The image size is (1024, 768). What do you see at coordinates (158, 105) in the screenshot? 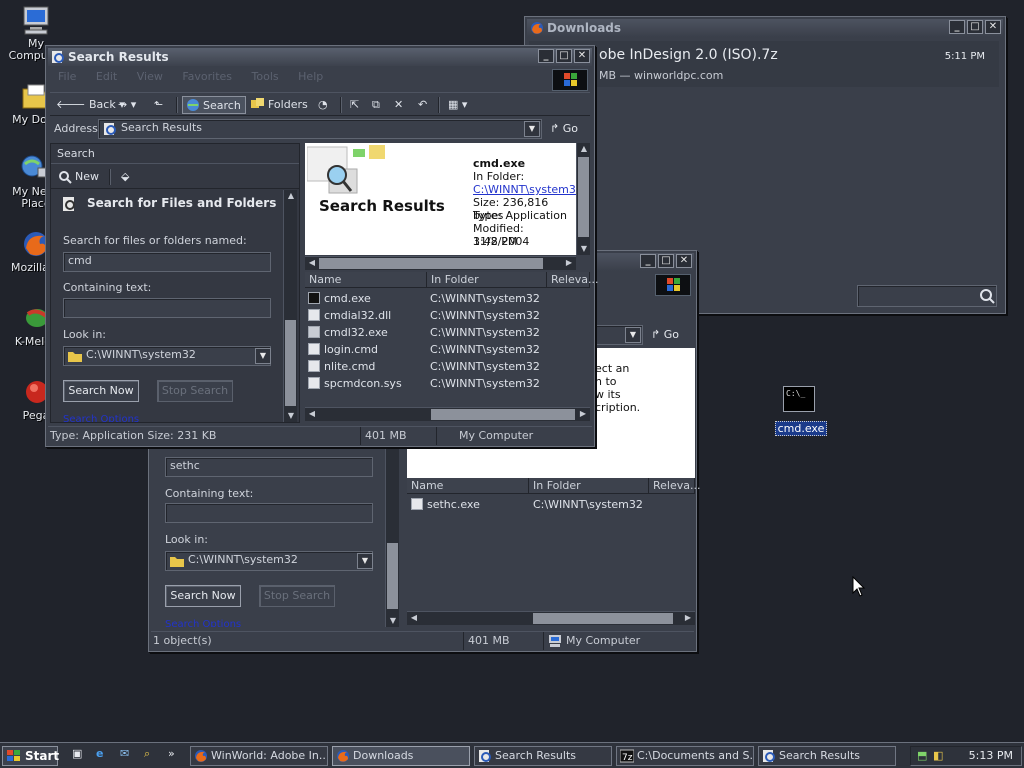
I see `up-folder-icon: ⬑` at bounding box center [158, 105].